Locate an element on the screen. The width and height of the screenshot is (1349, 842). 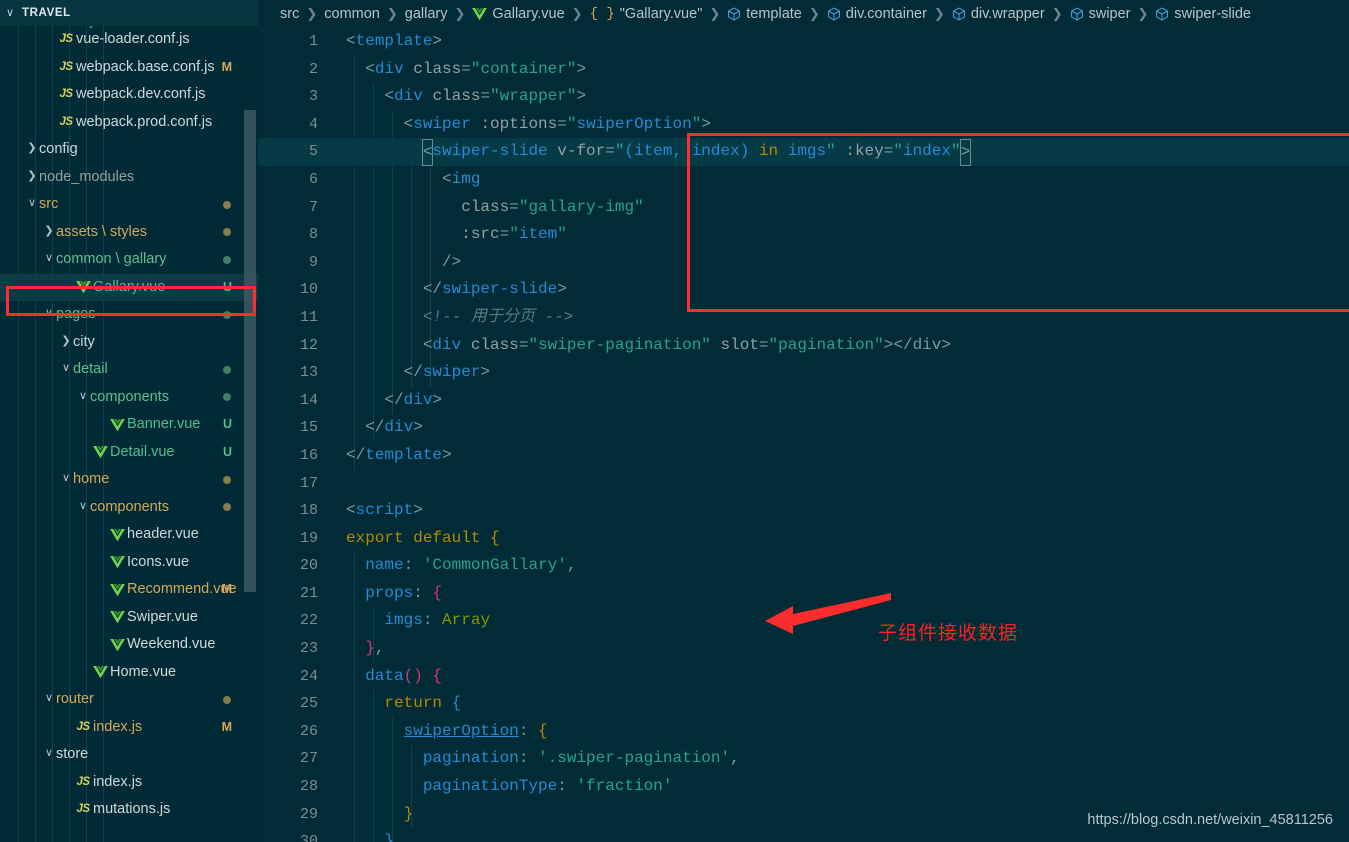
tree-item-label: router is located at coordinates (75, 699).